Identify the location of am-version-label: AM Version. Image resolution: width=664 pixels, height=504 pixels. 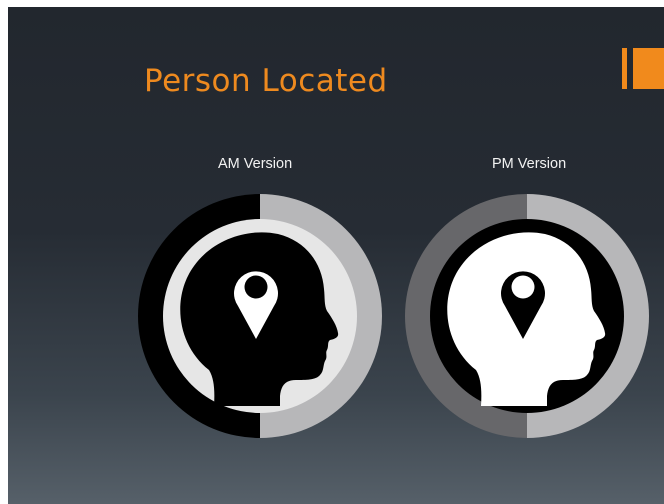
(255, 164).